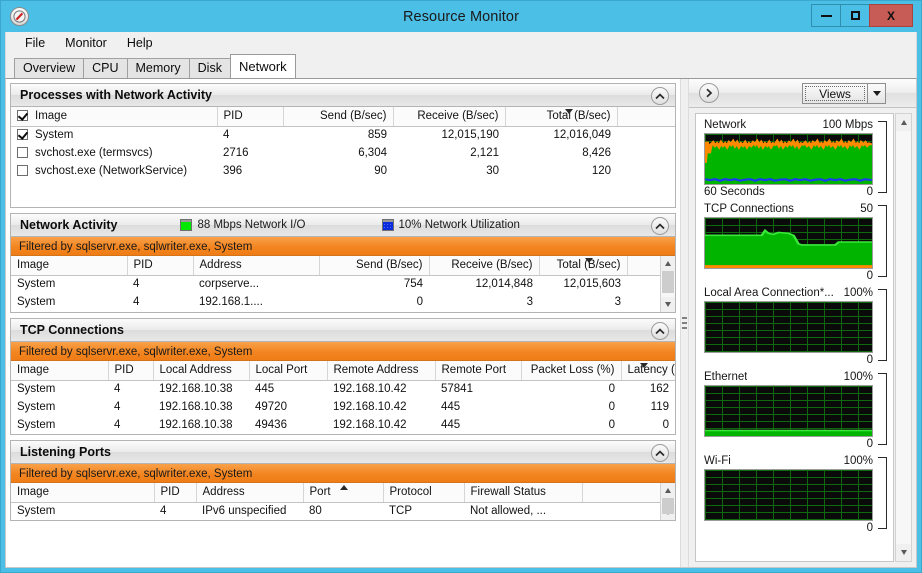 Image resolution: width=922 pixels, height=573 pixels. I want to click on graph-wifi-scale-min: 0, so click(869, 528).